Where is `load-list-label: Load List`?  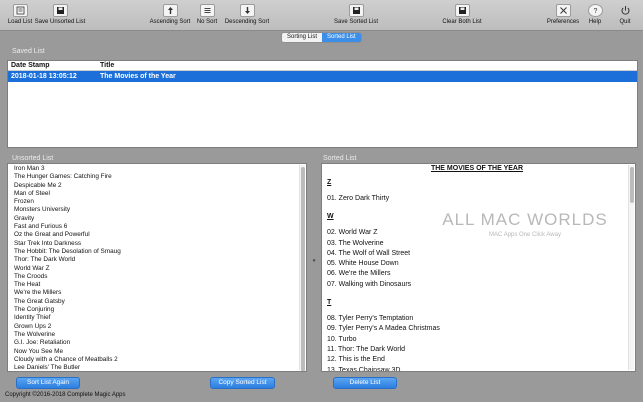 load-list-label: Load List is located at coordinates (20, 22).